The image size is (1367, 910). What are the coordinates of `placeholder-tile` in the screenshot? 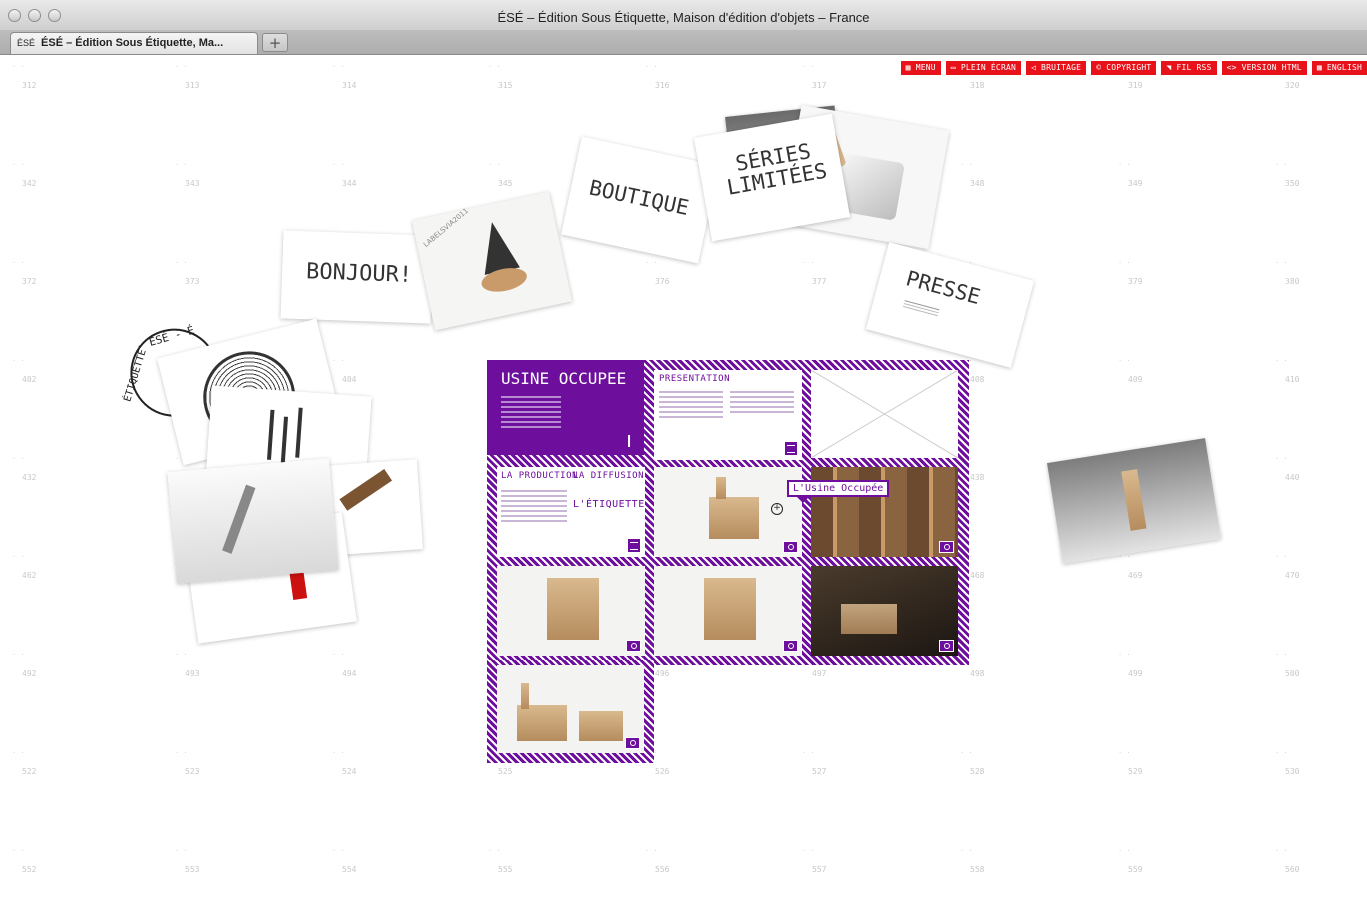 It's located at (884, 414).